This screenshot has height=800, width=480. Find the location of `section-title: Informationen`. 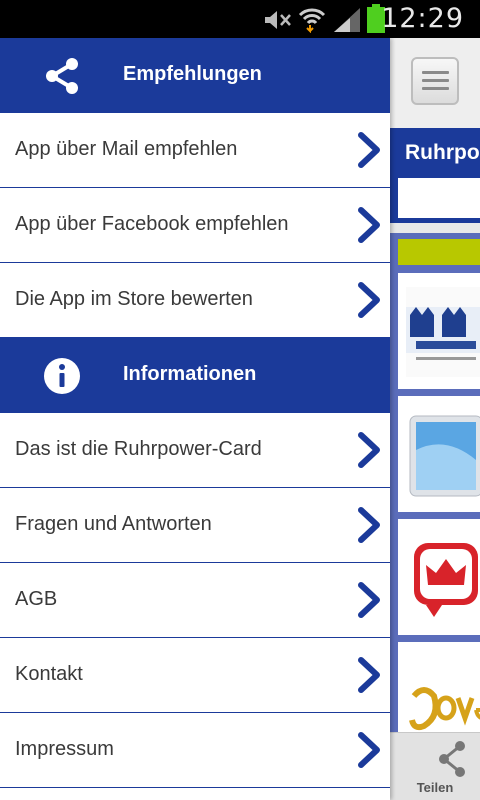

section-title: Informationen is located at coordinates (190, 374).